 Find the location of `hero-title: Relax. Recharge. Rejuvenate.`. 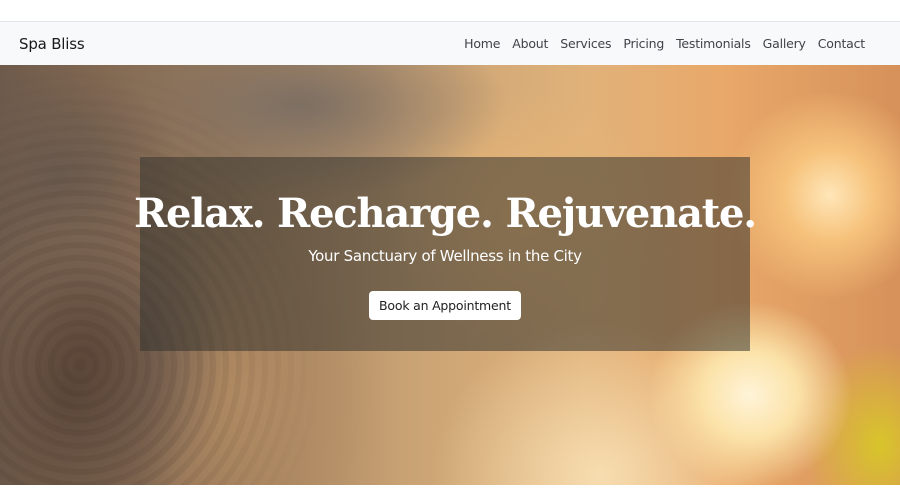

hero-title: Relax. Recharge. Rejuvenate. is located at coordinates (445, 213).